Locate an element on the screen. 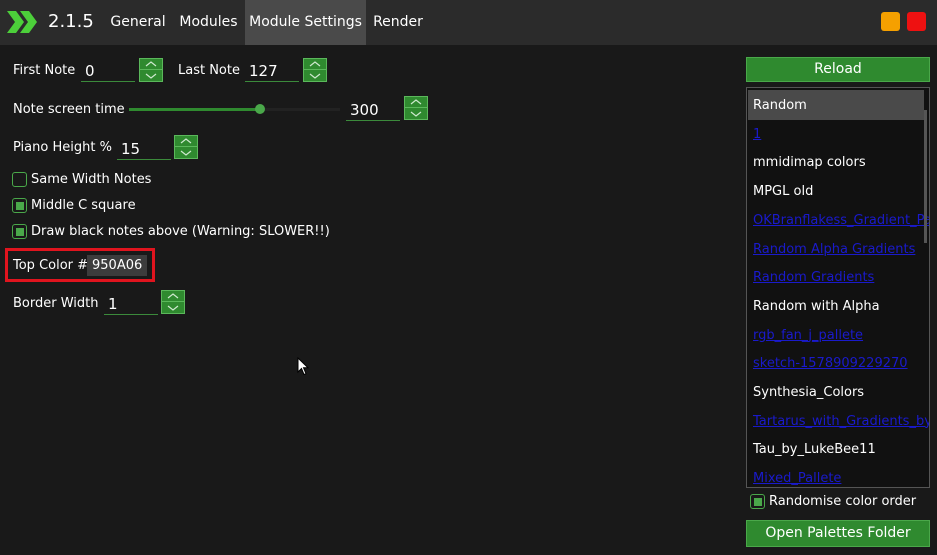 This screenshot has width=937, height=555. tab-module-settings: Module Settings is located at coordinates (305, 22).